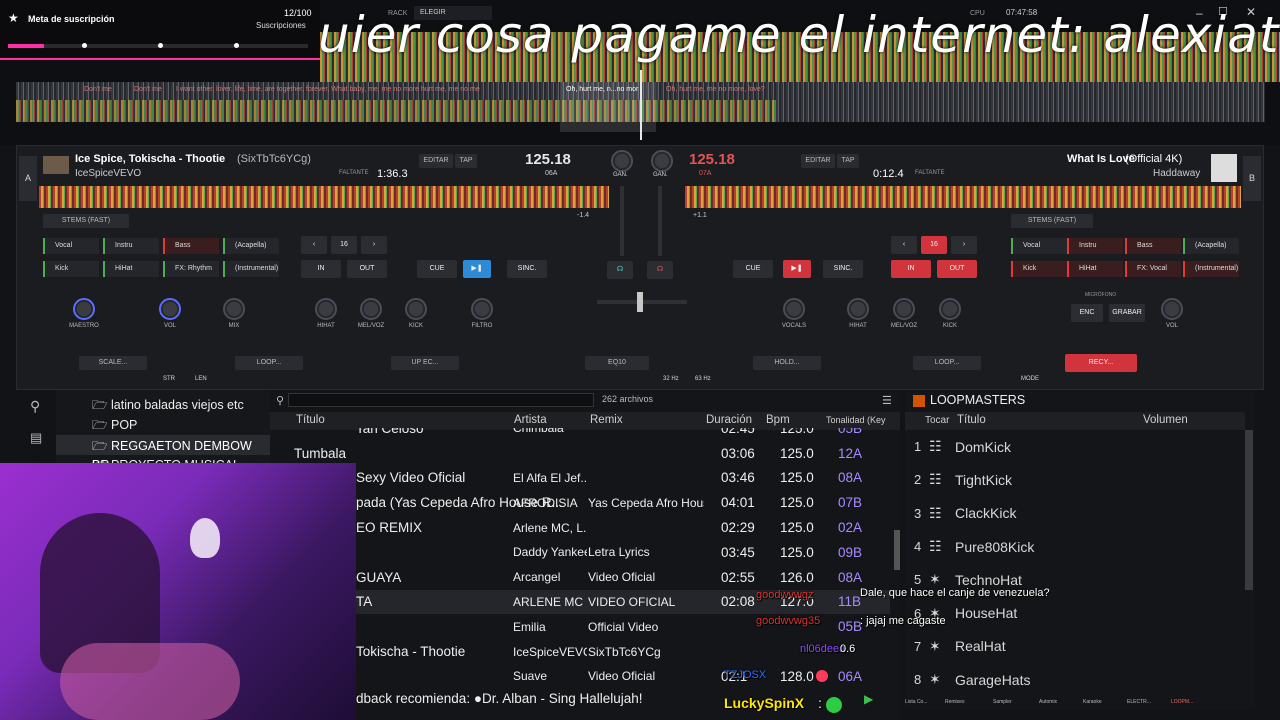 Image resolution: width=1280 pixels, height=720 pixels. Describe the element at coordinates (580, 552) in the screenshot. I see `table-row: Daddy Yankee Letra Lyrics 03:45 125.0 09B` at that location.